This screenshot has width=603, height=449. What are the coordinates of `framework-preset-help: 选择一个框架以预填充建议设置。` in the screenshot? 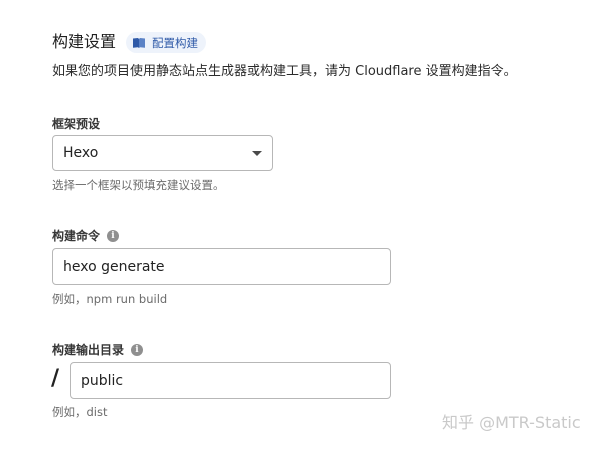 It's located at (138, 185).